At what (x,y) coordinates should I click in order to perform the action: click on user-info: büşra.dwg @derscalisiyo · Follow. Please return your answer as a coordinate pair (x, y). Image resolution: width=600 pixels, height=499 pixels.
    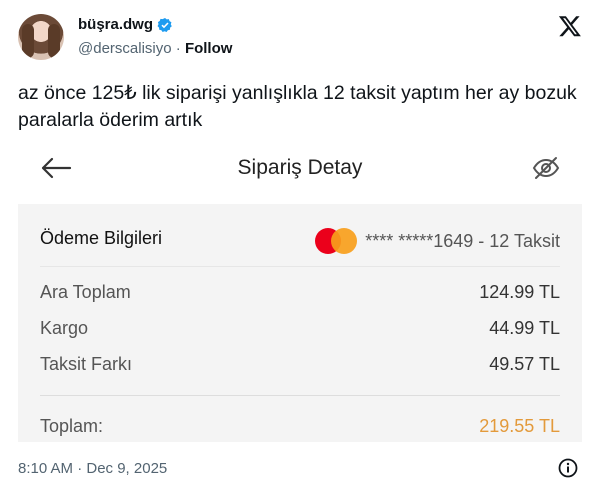
    Looking at the image, I should click on (155, 36).